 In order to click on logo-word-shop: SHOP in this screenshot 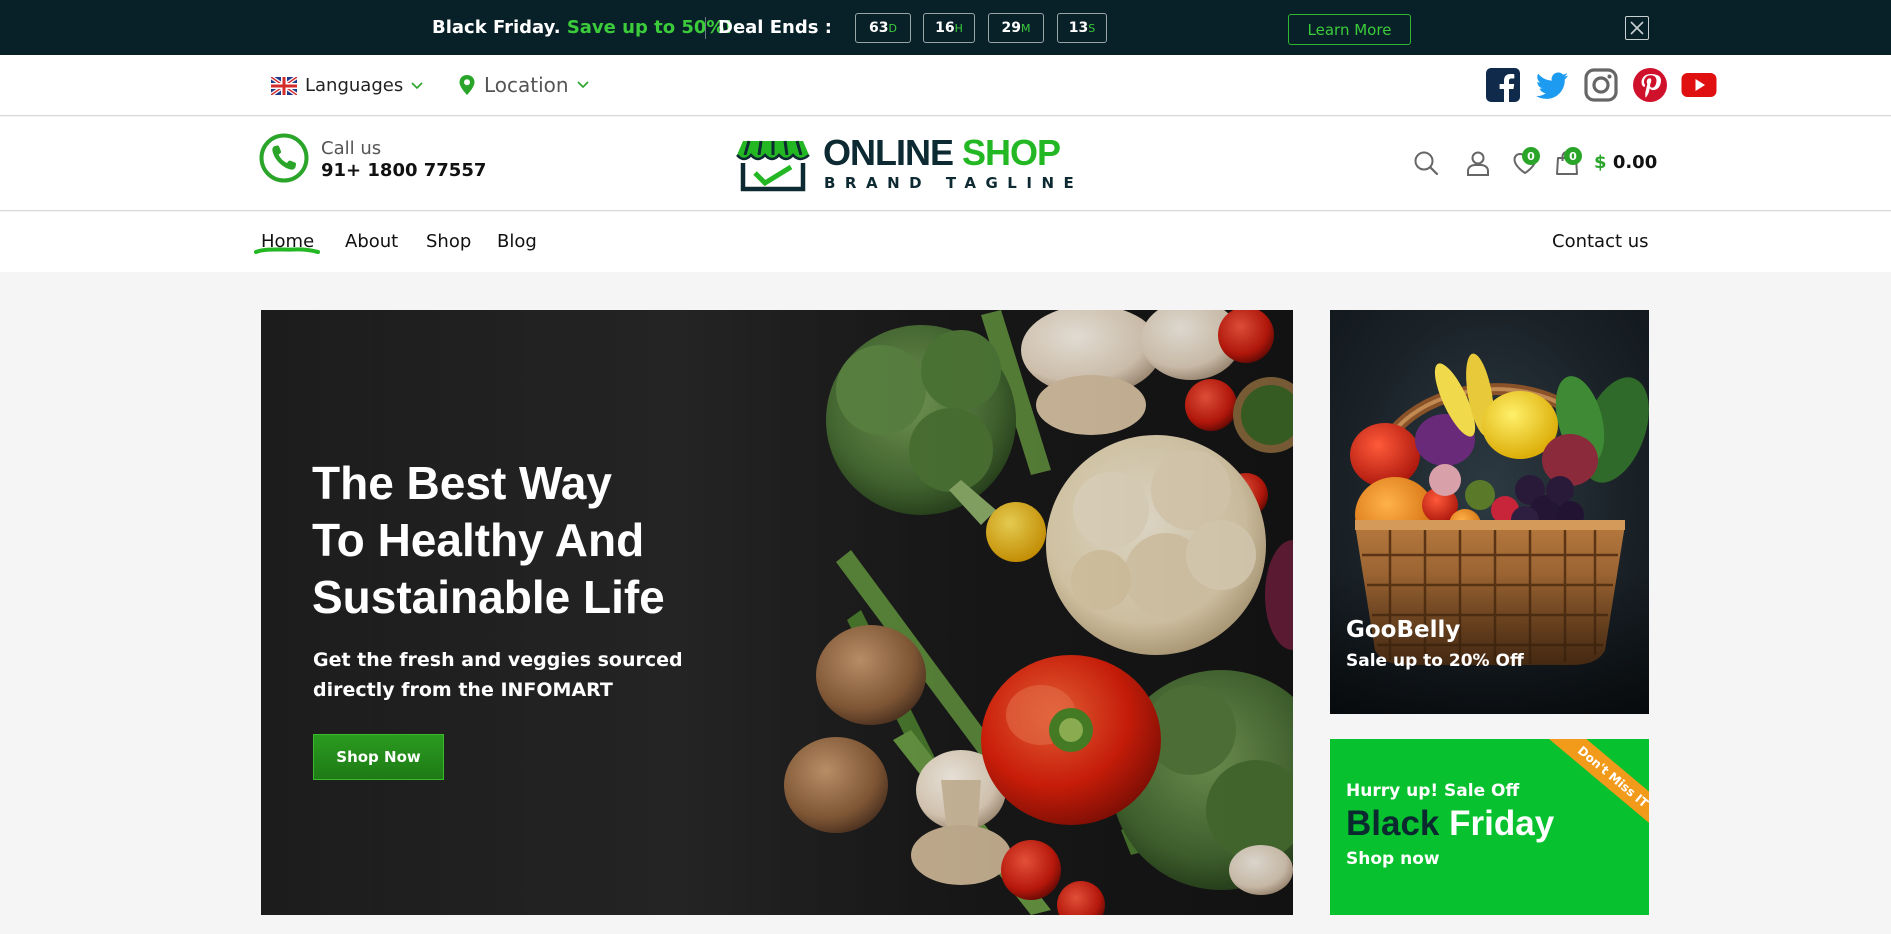, I will do `click(1011, 152)`.